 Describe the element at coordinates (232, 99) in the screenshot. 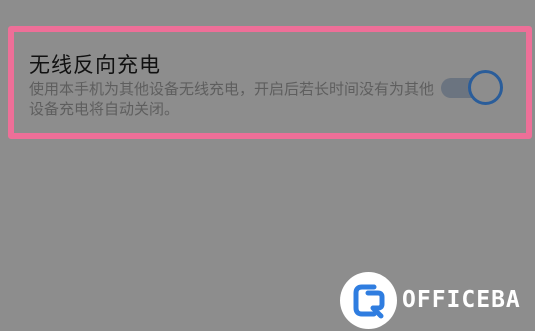

I see `setting-description: 使用本手机为其他设备无线充电，开启后若长时间没有为其他设备充电将自动关闭。` at that location.